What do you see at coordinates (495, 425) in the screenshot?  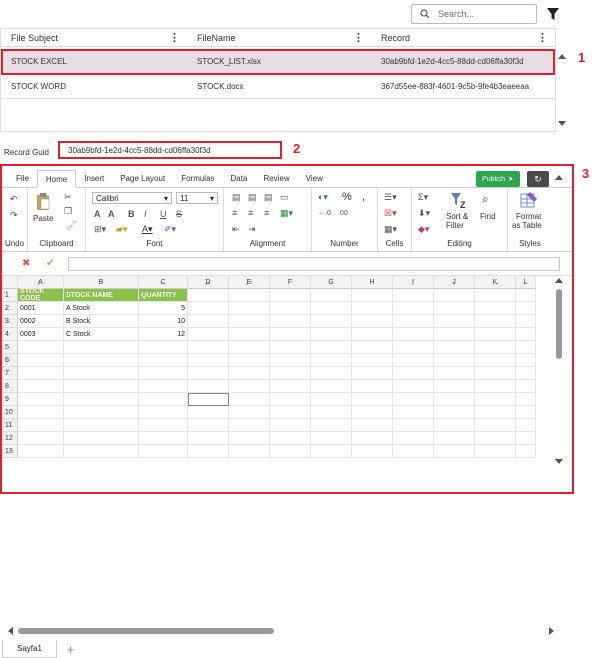 I see `cell-k11` at bounding box center [495, 425].